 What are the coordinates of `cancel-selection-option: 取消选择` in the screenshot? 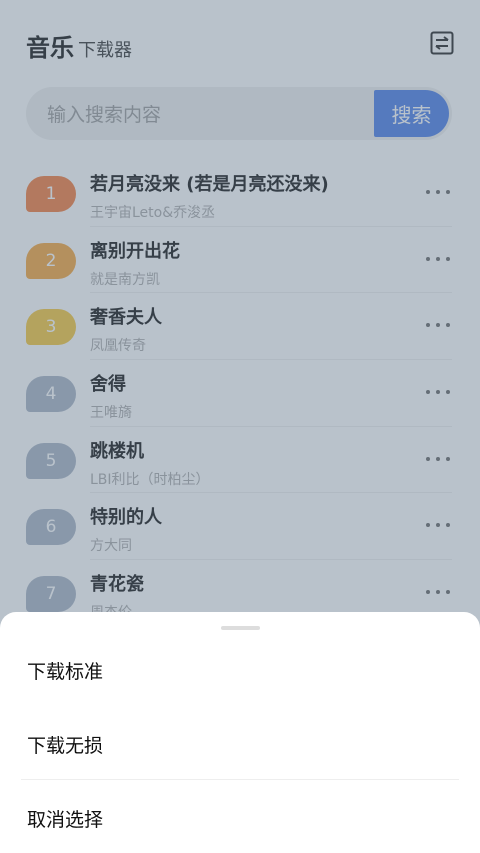 It's located at (65, 818).